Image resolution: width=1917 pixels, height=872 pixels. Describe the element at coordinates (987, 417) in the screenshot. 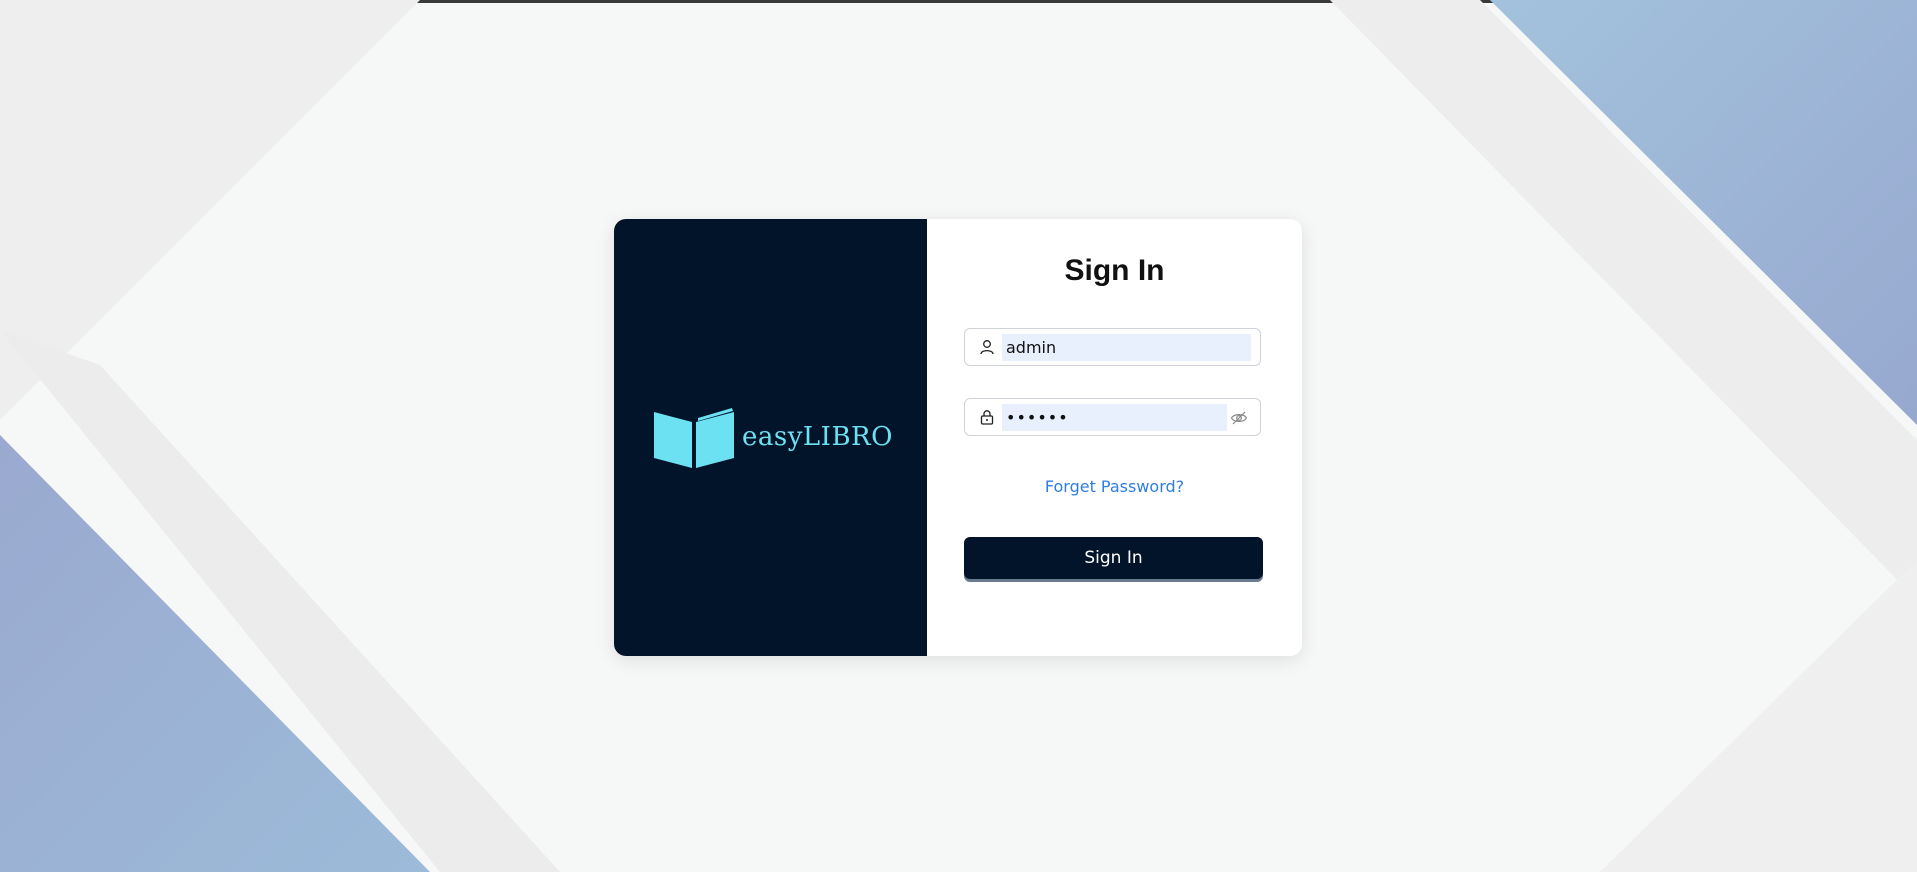

I see `lock-icon` at that location.